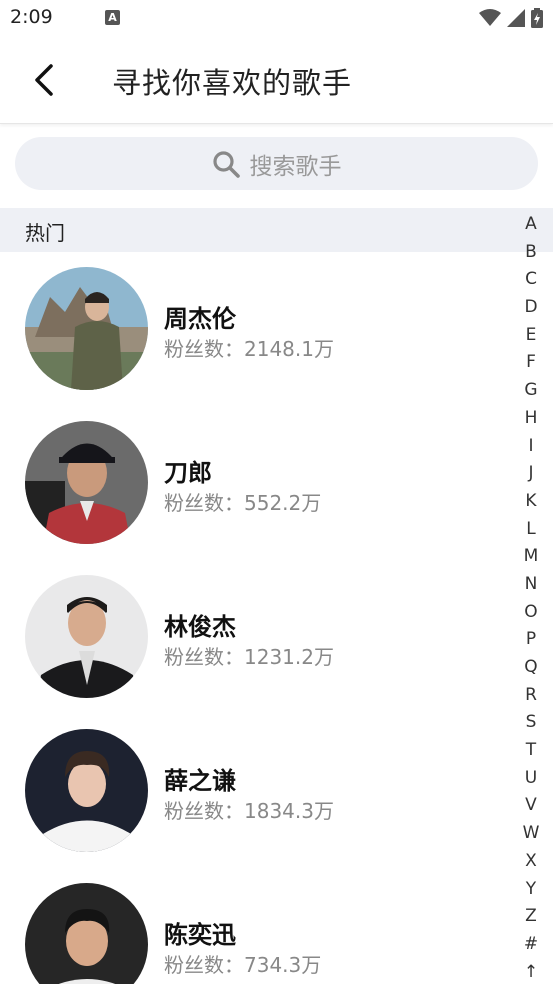  What do you see at coordinates (255, 329) in the screenshot?
I see `artist-row: 周杰伦 粉丝数：2148.1万` at bounding box center [255, 329].